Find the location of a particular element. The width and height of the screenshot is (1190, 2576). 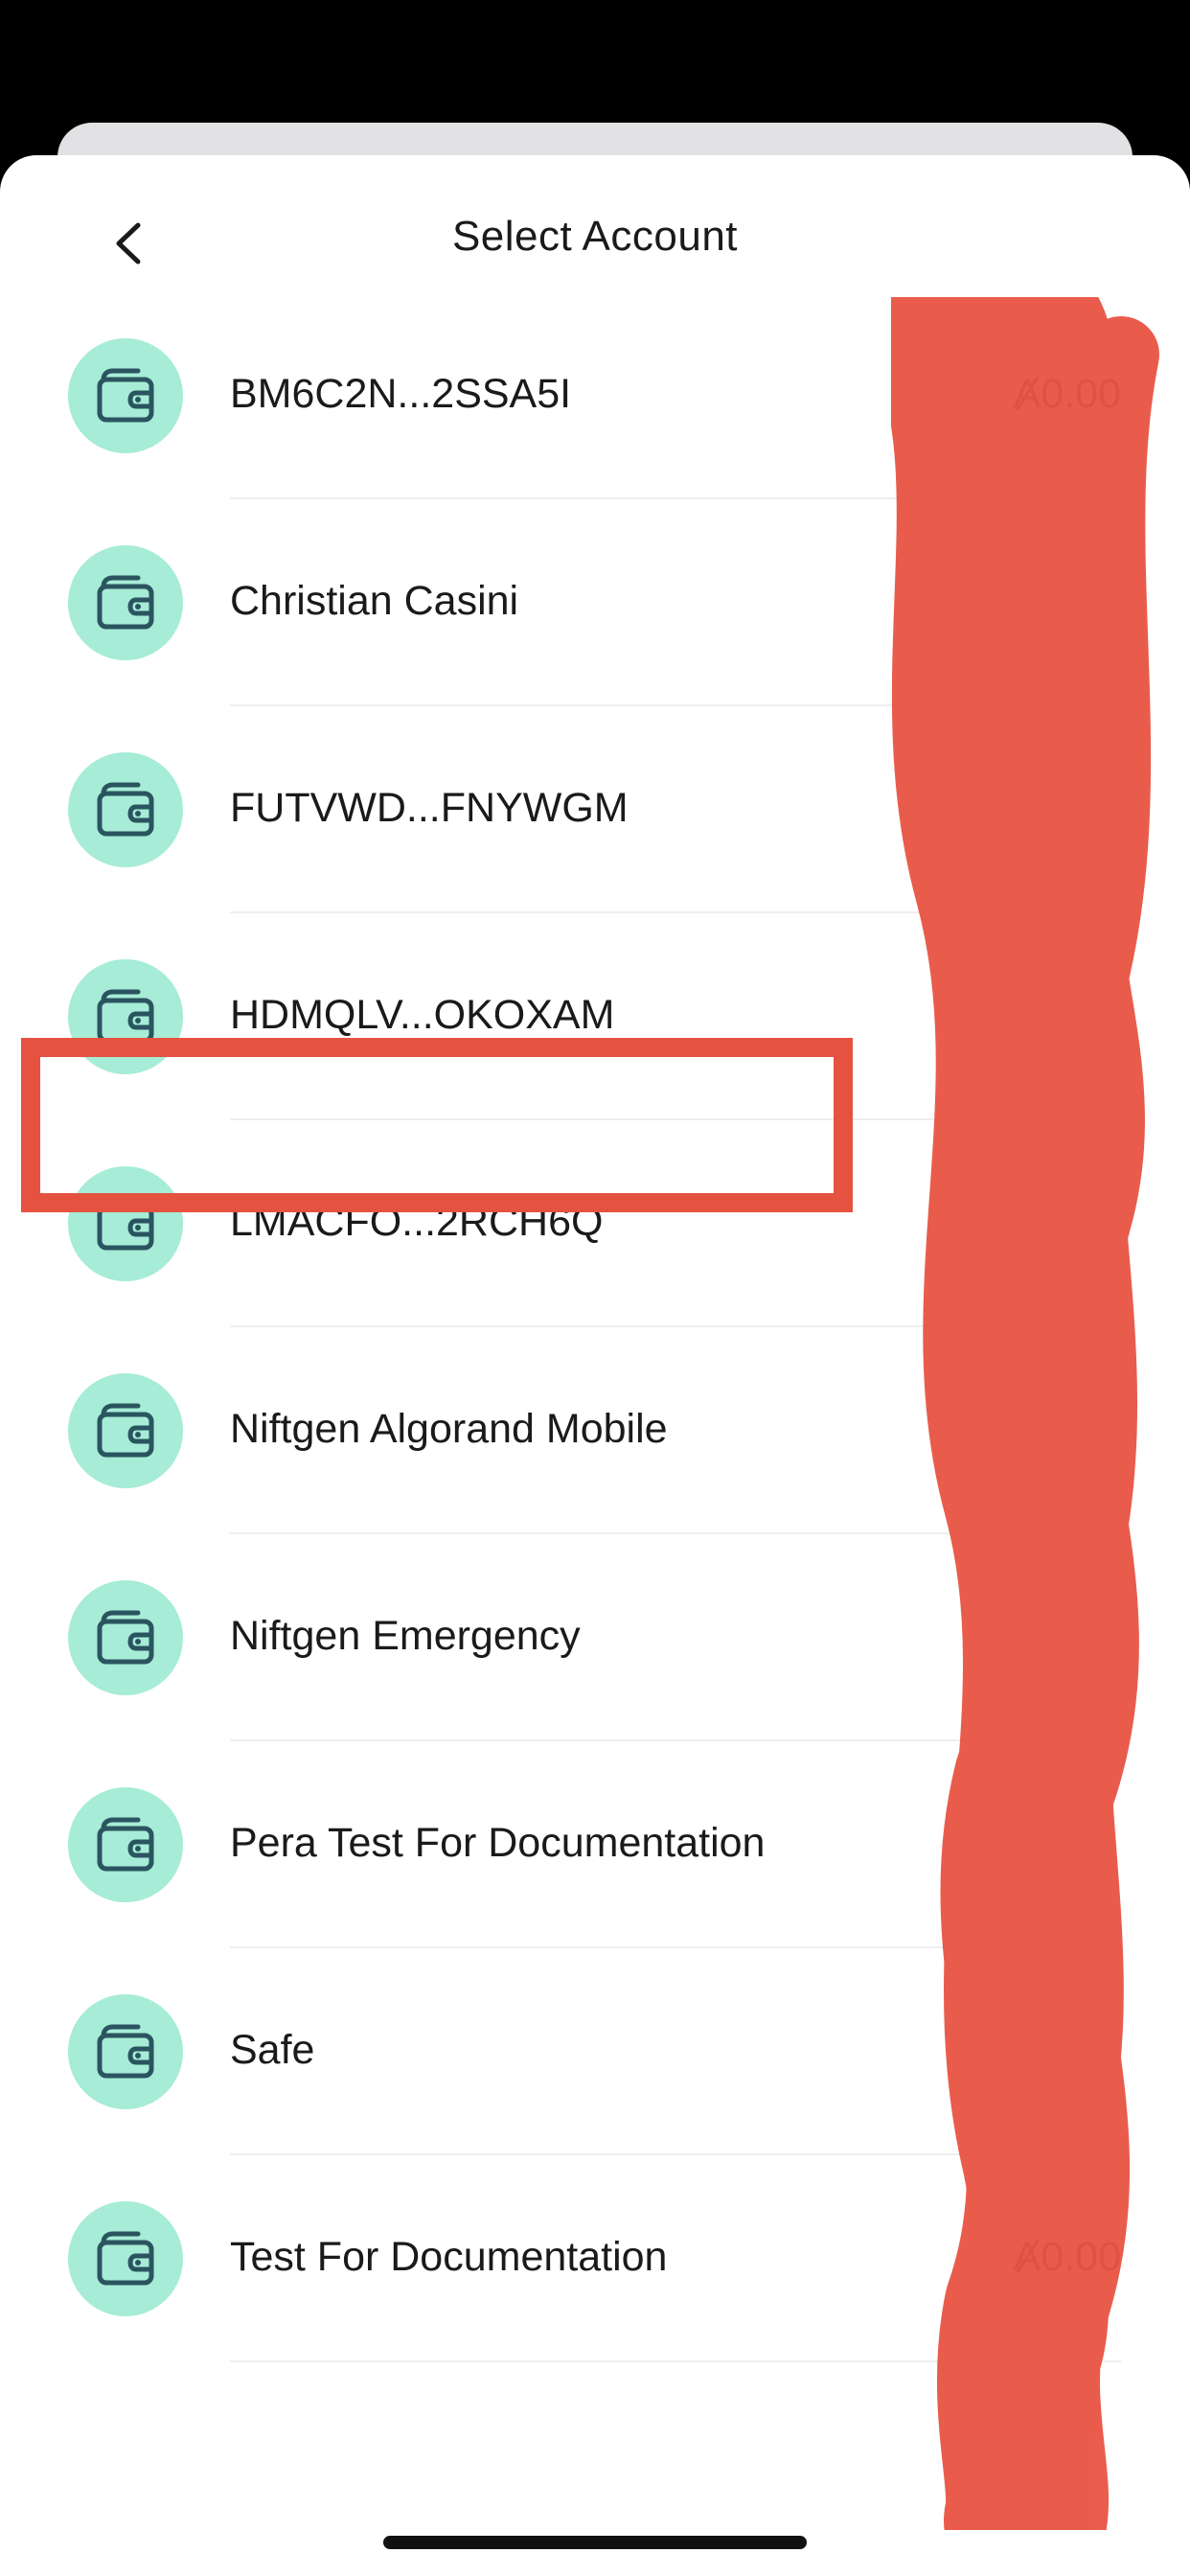

account-name: Pera Test For Documentation is located at coordinates (498, 1843).